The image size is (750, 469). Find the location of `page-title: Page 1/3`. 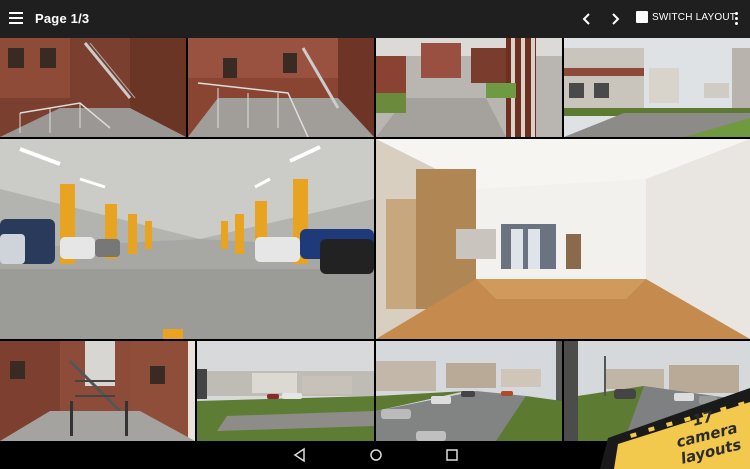

page-title: Page 1/3 is located at coordinates (62, 18).